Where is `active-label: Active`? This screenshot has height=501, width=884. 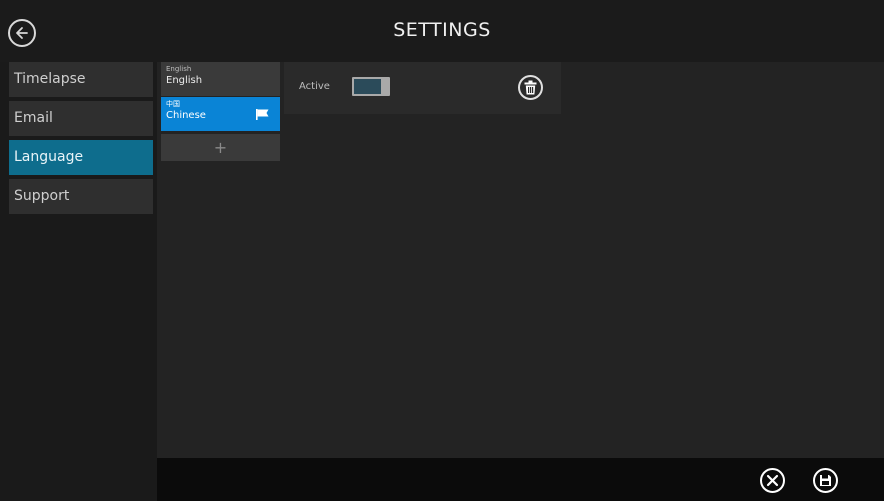
active-label: Active is located at coordinates (314, 86).